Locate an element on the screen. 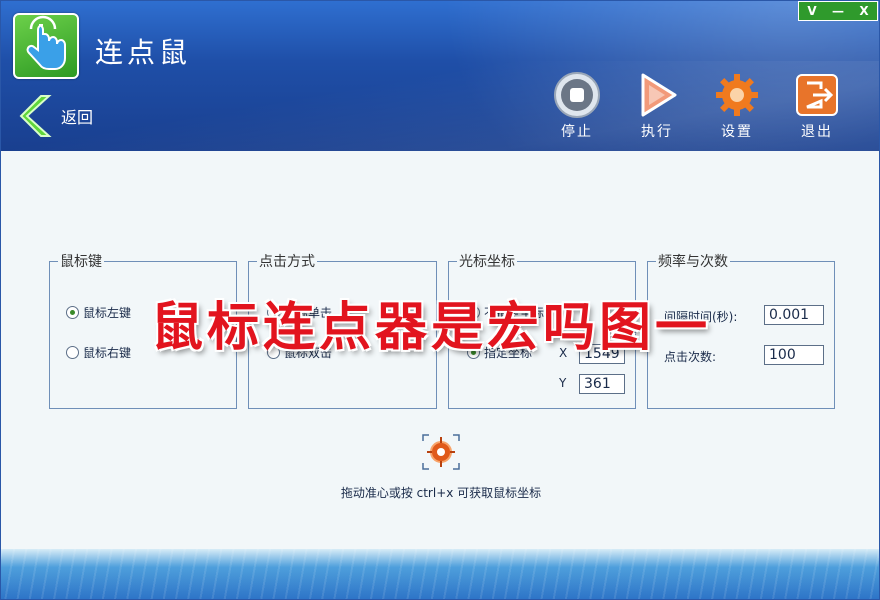 The width and height of the screenshot is (880, 600). back-button: 返回 is located at coordinates (56, 116).